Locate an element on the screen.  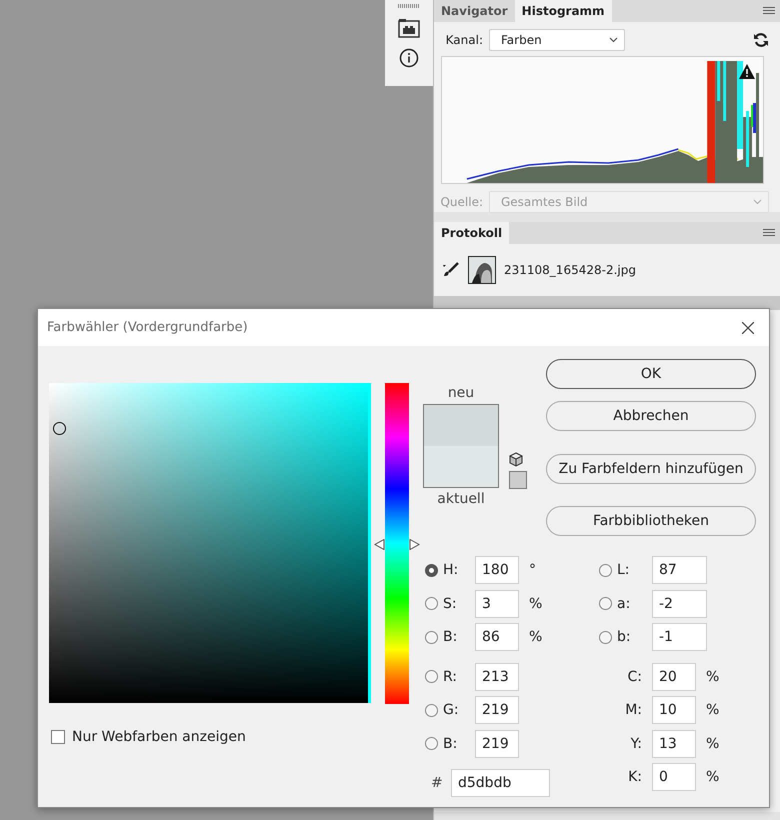
channel-label: Kanal: is located at coordinates (463, 40).